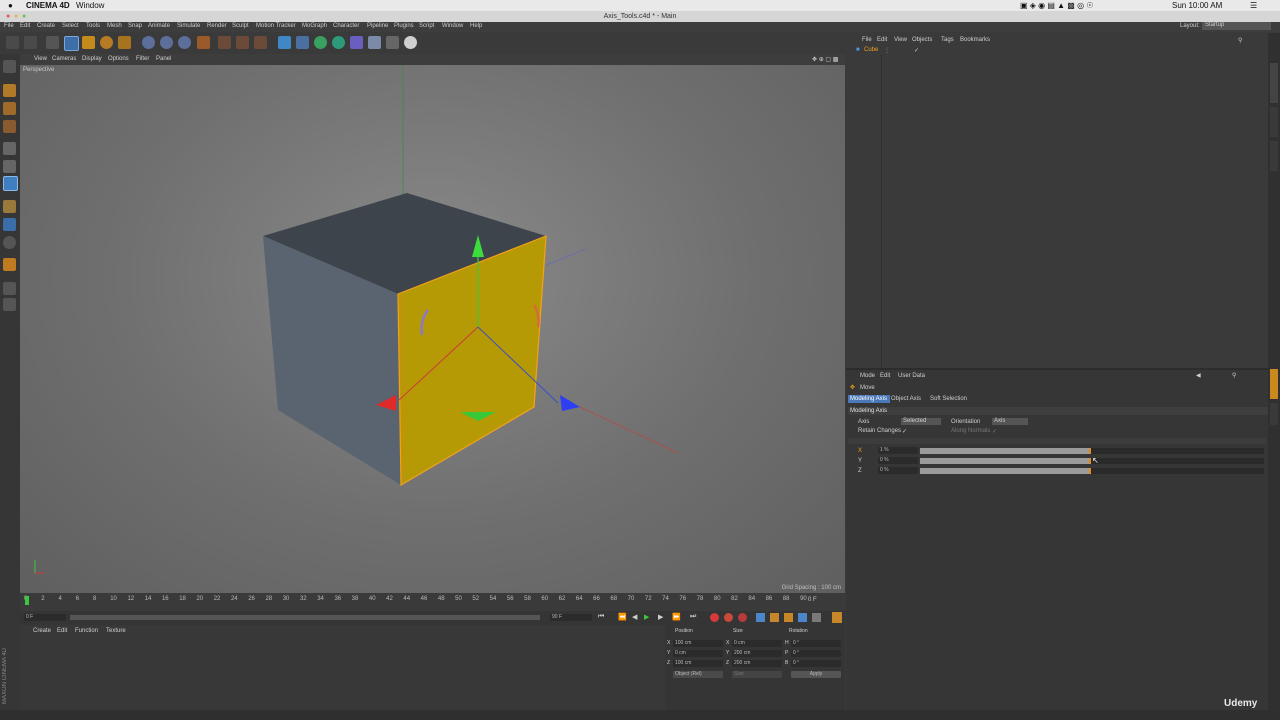  What do you see at coordinates (911, 376) in the screenshot?
I see `attributes-menu-user-data: User Data` at bounding box center [911, 376].